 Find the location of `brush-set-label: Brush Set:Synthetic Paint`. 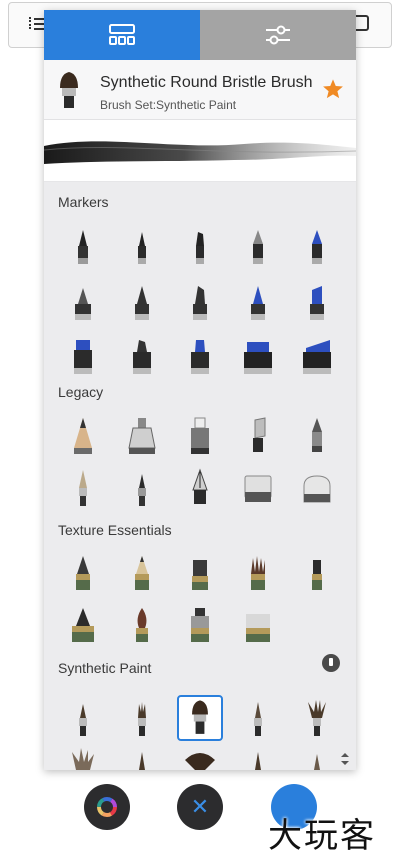

brush-set-label: Brush Set:Synthetic Paint is located at coordinates (168, 105).